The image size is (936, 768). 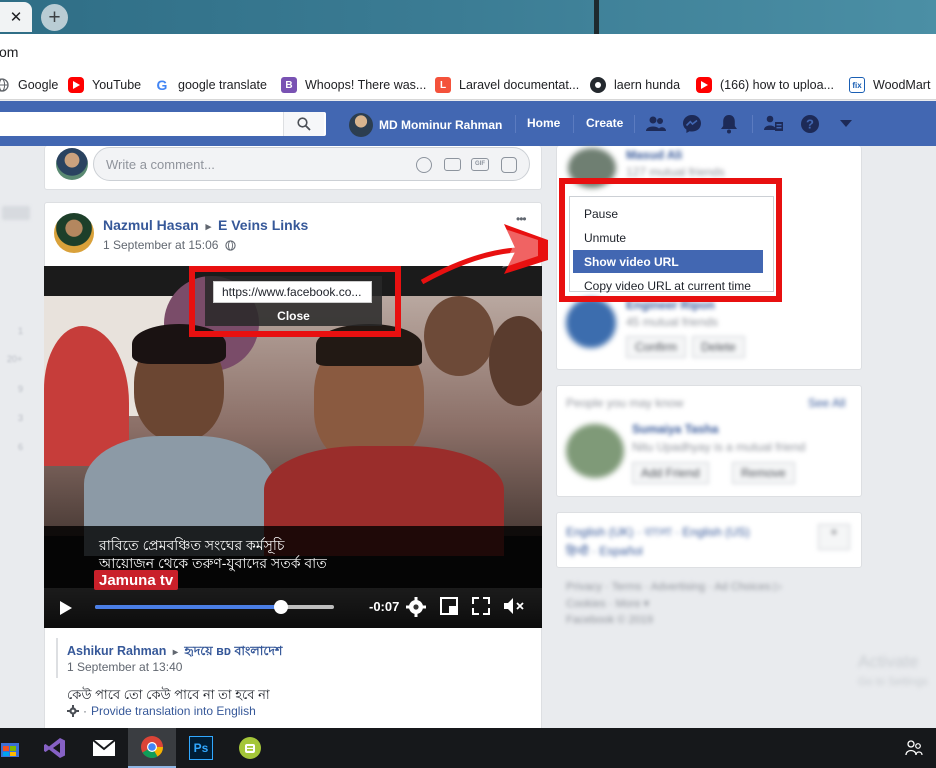 What do you see at coordinates (250, 748) in the screenshot?
I see `android-icon` at bounding box center [250, 748].